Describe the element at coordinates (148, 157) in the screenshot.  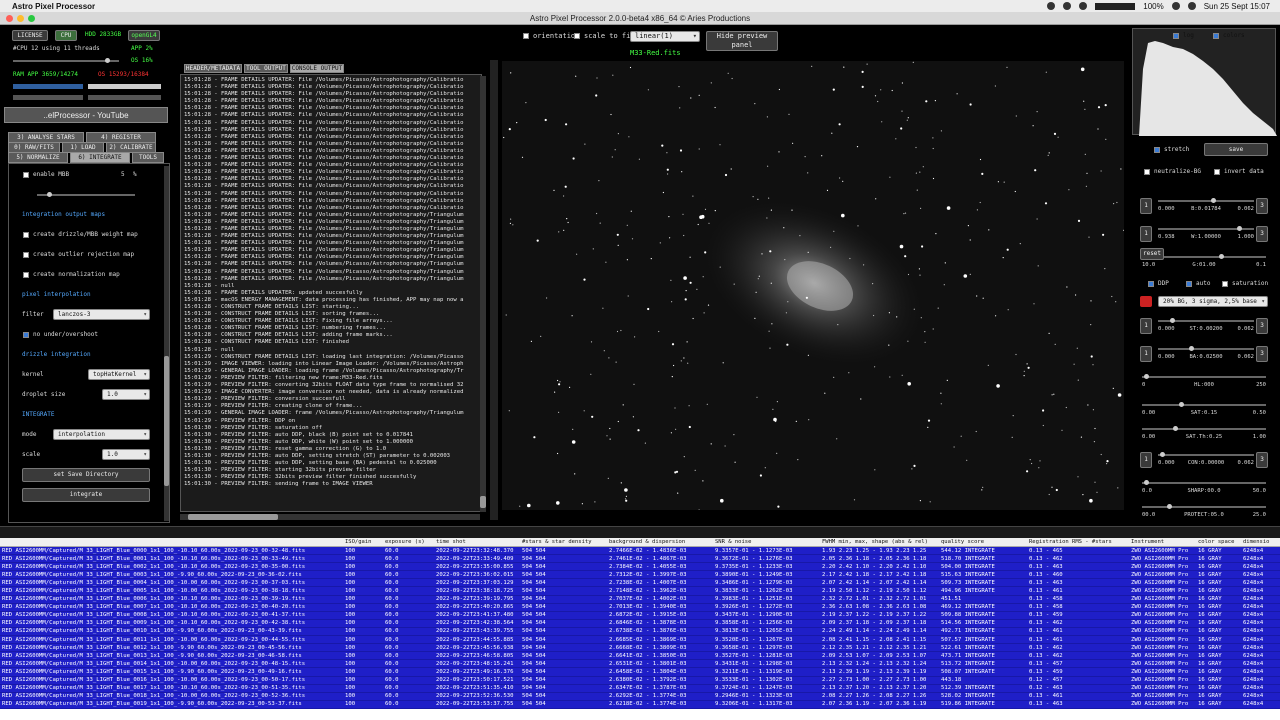
I see `tab-tools: TOOLS` at that location.